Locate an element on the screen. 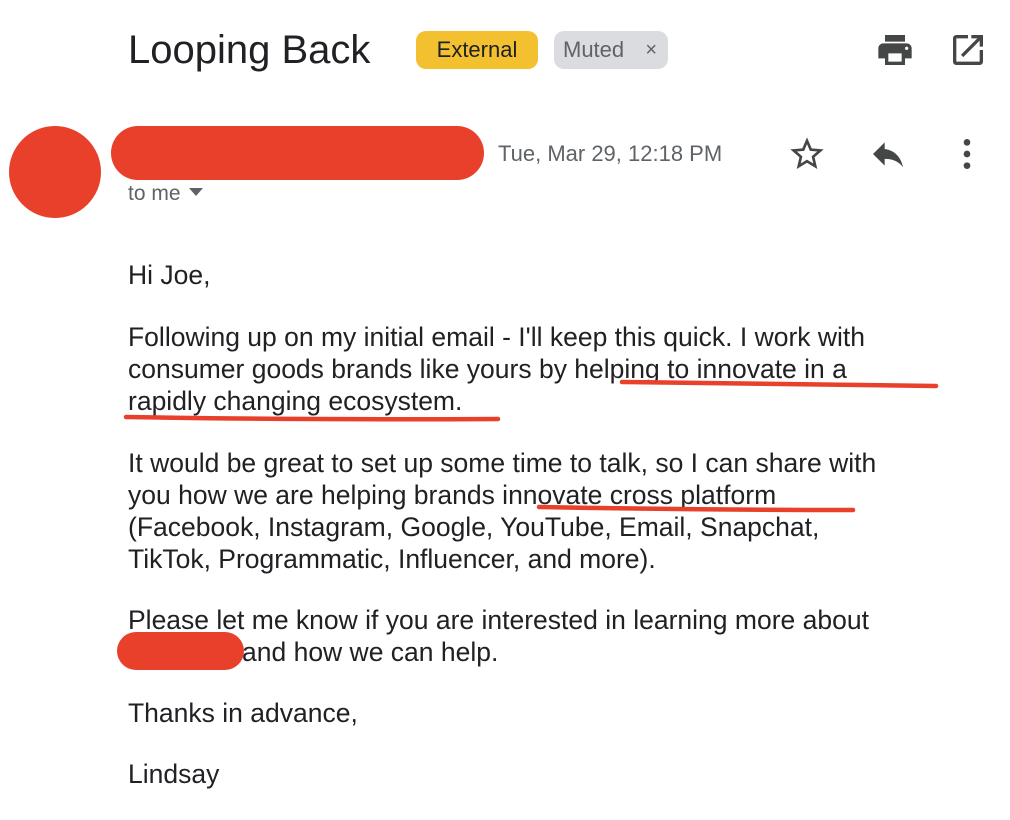 The height and width of the screenshot is (820, 1010). chevron-down-icon is located at coordinates (195, 192).